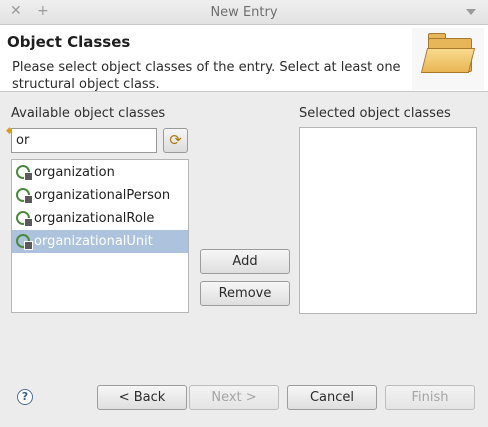 This screenshot has width=488, height=427. Describe the element at coordinates (74, 172) in the screenshot. I see `list-item-label: organization` at that location.